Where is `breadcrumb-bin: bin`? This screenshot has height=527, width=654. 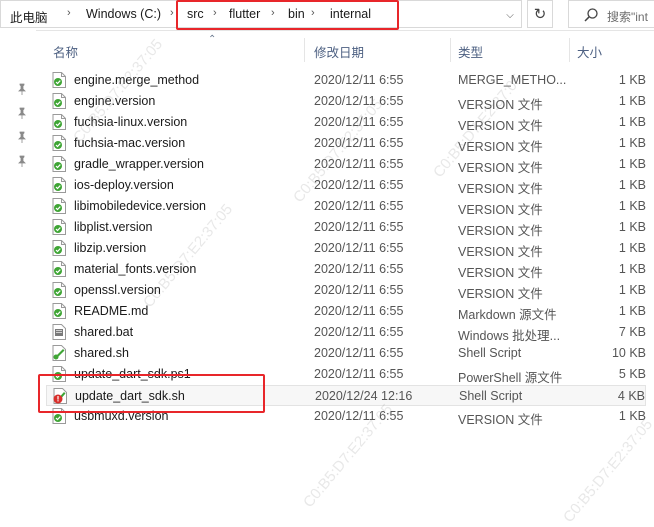
breadcrumb-bin: bin is located at coordinates (296, 14).